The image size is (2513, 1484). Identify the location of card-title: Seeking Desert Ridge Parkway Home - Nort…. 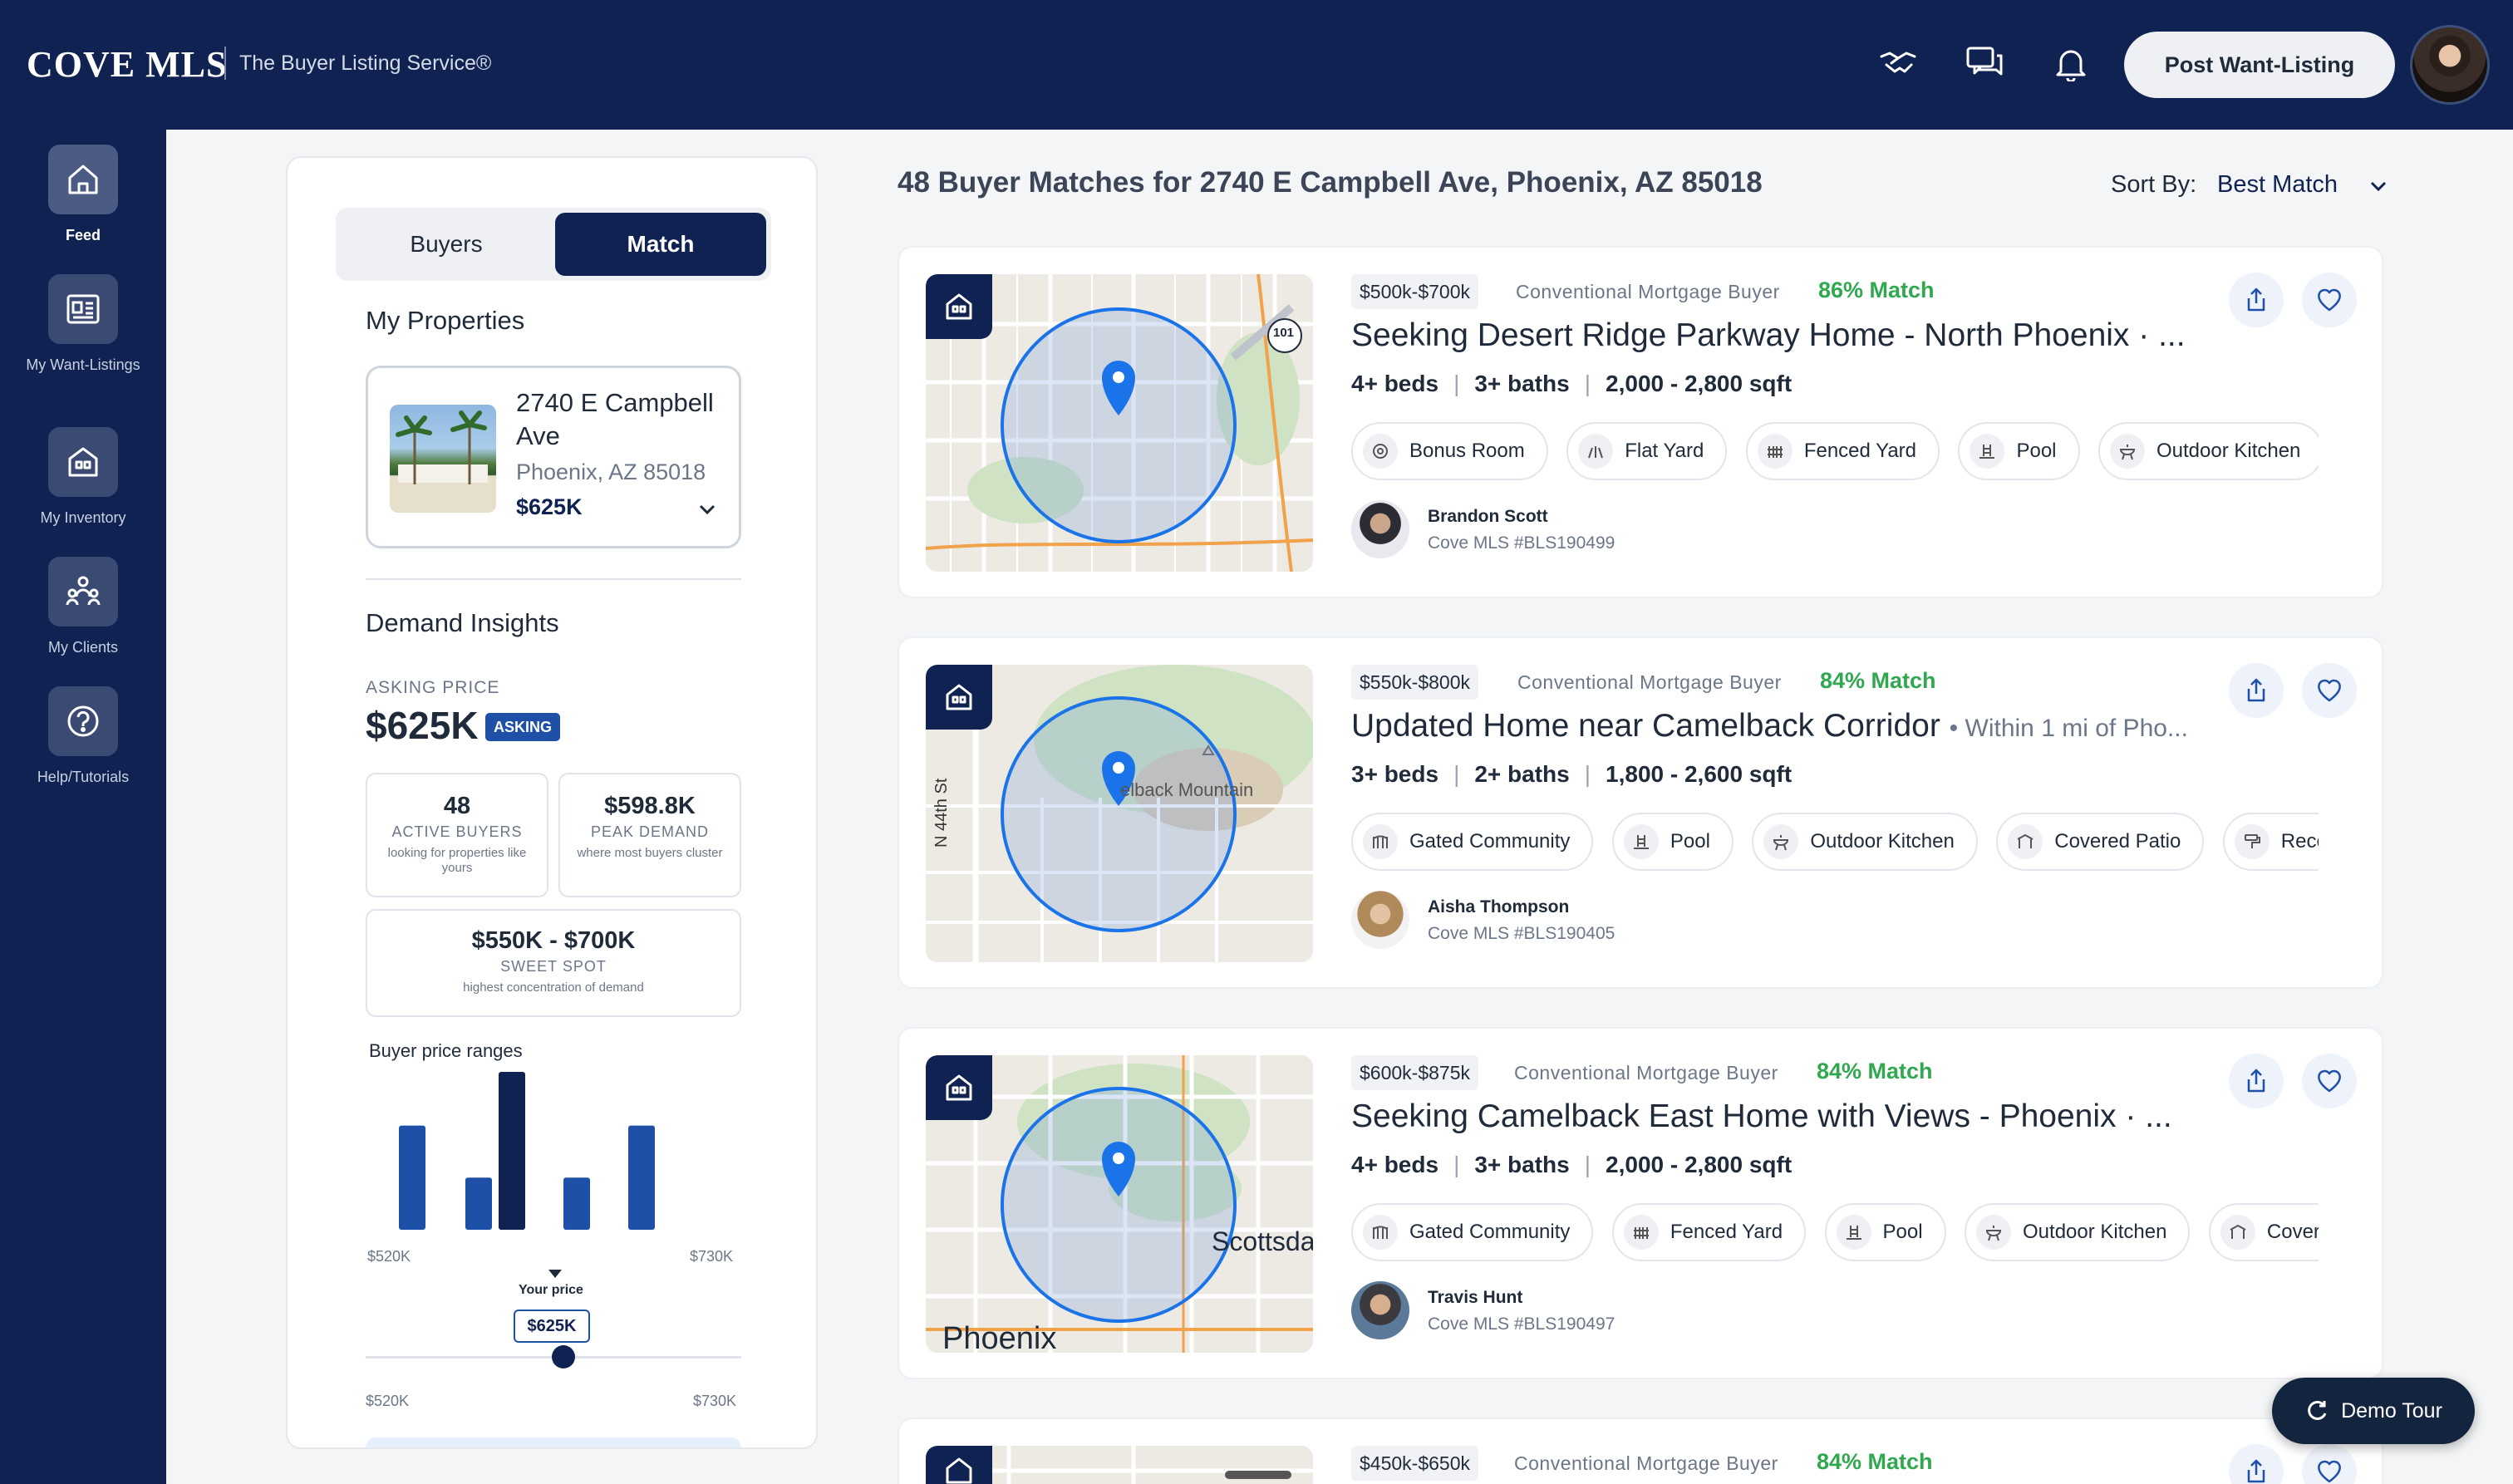
(1771, 335).